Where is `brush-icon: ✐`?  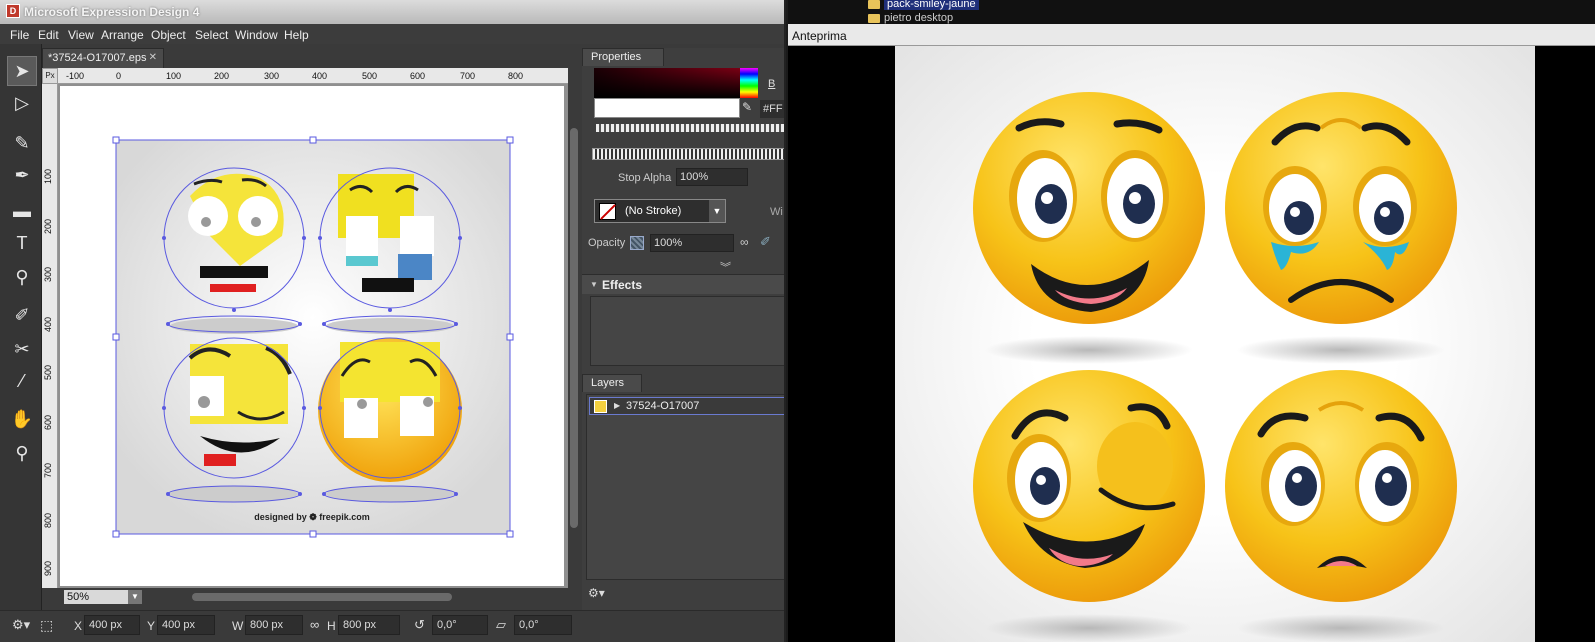
brush-icon: ✐ is located at coordinates (765, 242).